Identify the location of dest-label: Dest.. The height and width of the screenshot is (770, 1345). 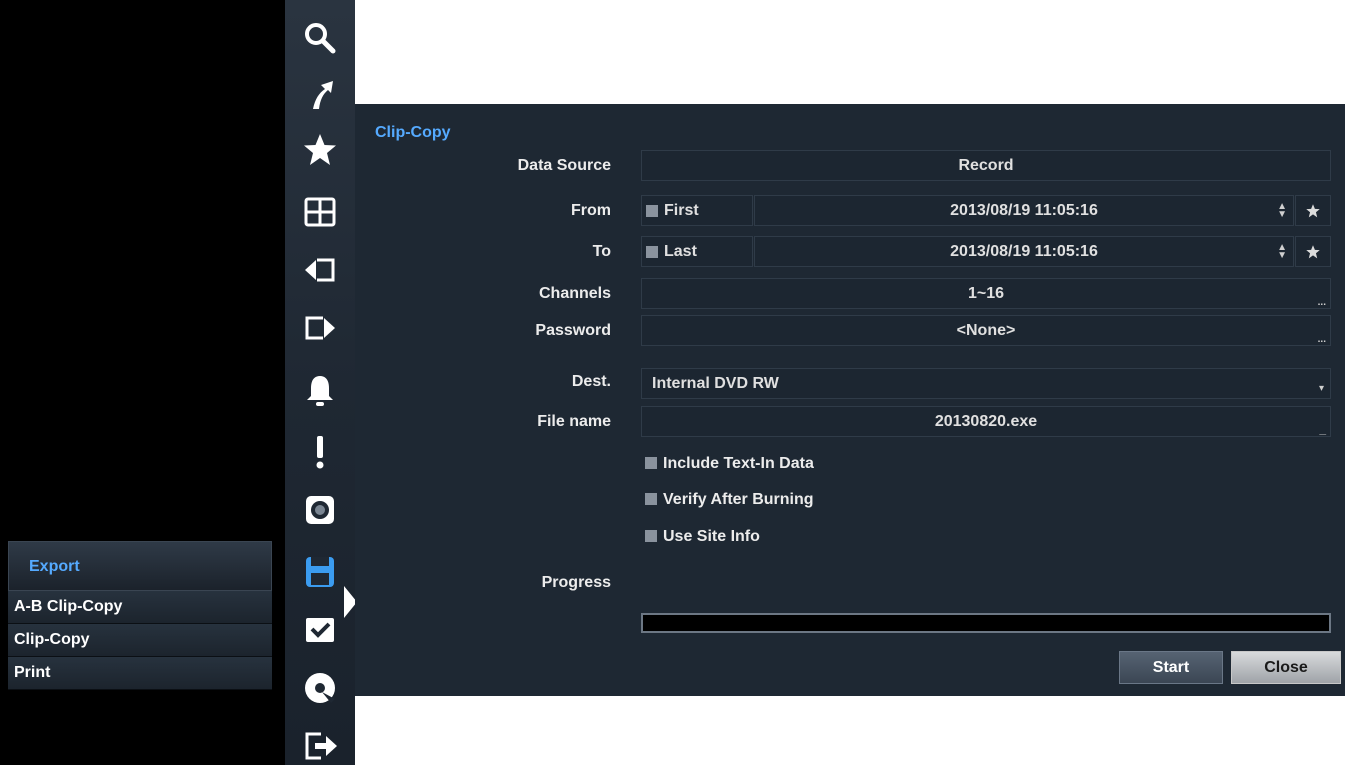
(591, 381).